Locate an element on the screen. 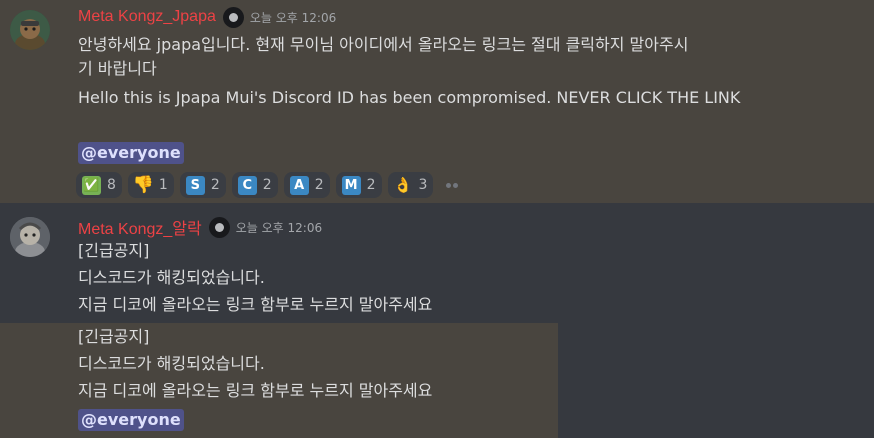 This screenshot has height=438, width=874. reaction-letter-m: M 2 is located at coordinates (358, 185).